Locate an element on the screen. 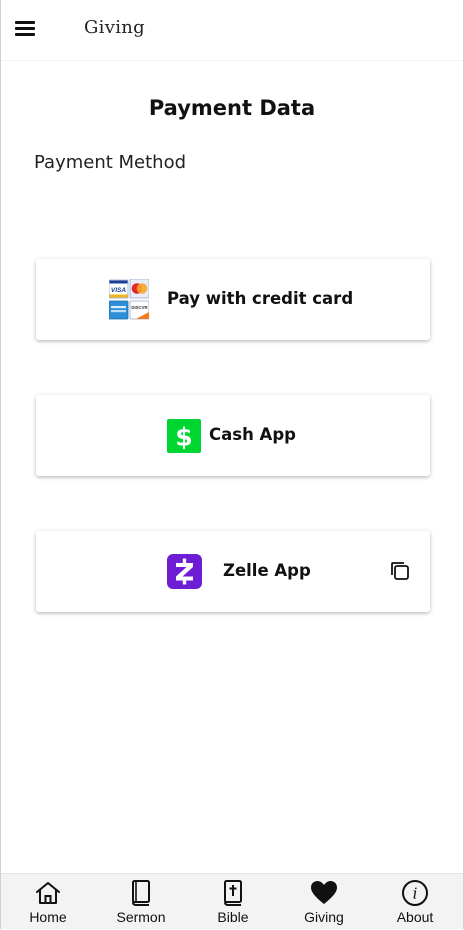  cash-app-option-button: $ Cash App is located at coordinates (233, 435).